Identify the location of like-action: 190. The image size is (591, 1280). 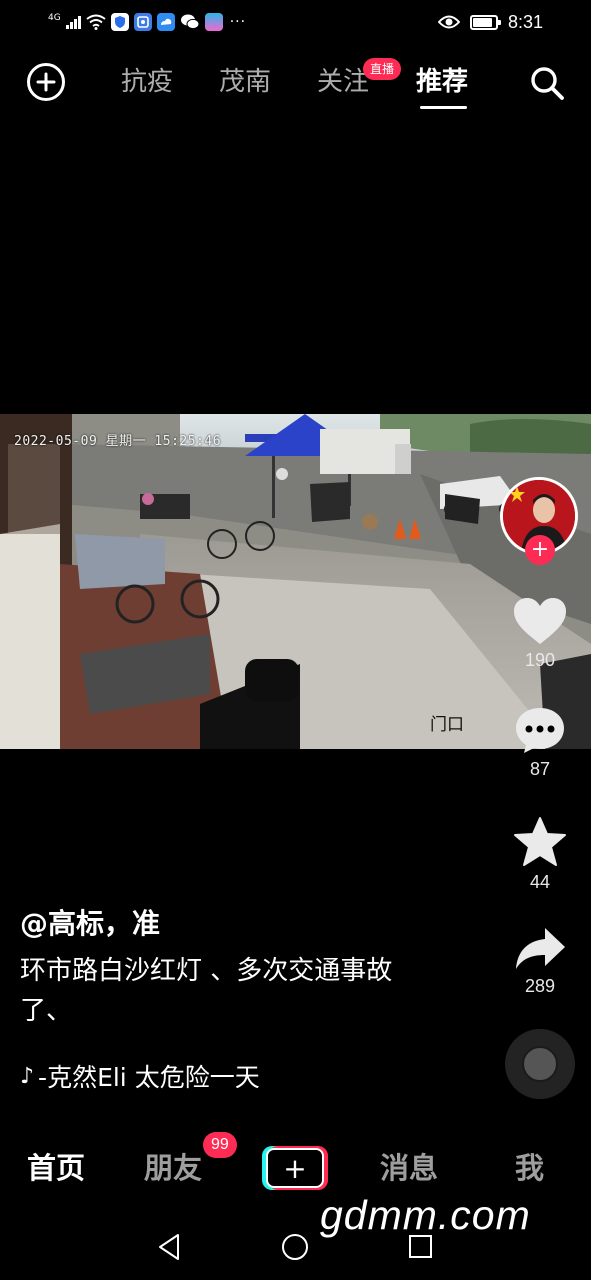
(540, 633).